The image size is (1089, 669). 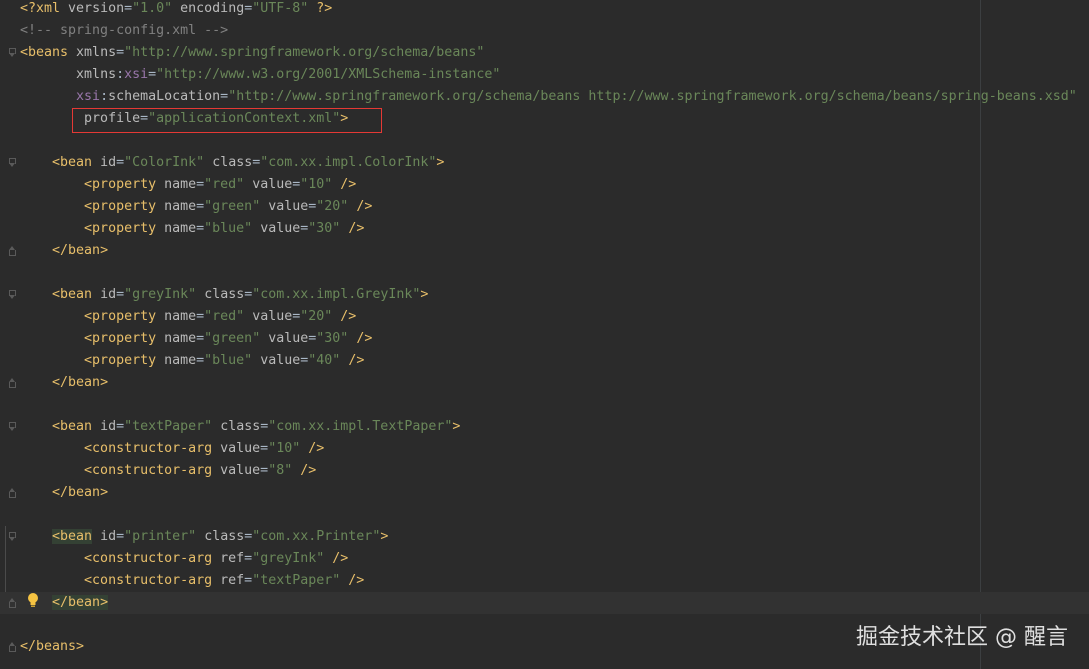 I want to click on code-token: :, so click(x=104, y=96).